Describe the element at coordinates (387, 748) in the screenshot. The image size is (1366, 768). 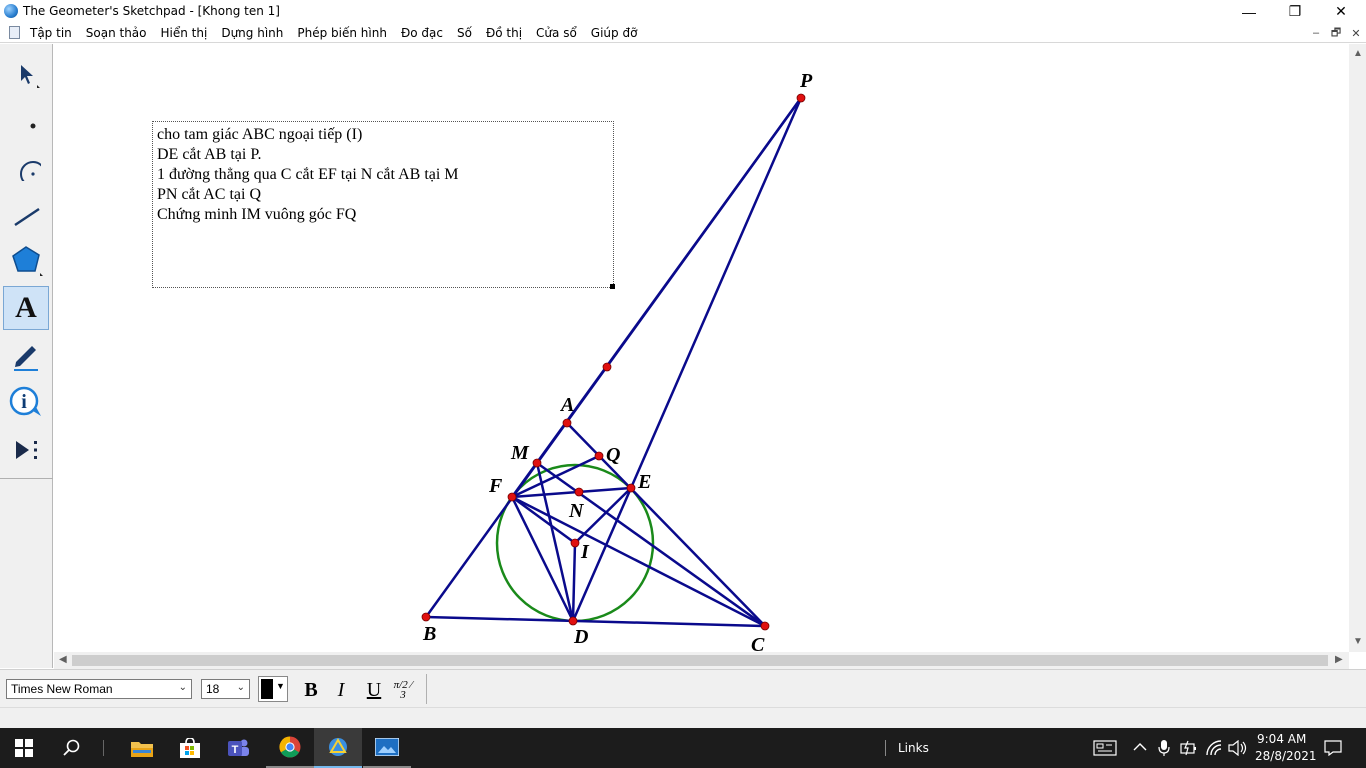
I see `taskbar-photos` at that location.